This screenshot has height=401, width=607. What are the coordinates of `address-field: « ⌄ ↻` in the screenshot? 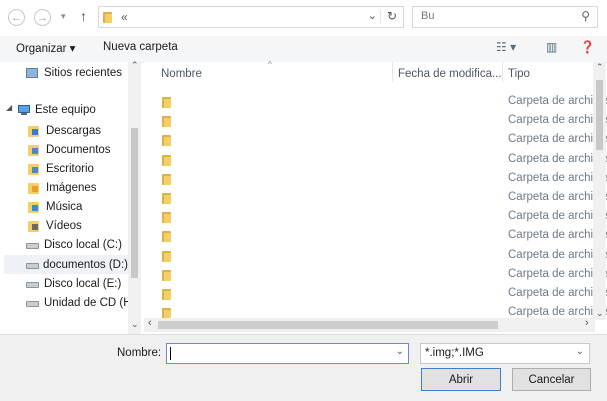 It's located at (251, 17).